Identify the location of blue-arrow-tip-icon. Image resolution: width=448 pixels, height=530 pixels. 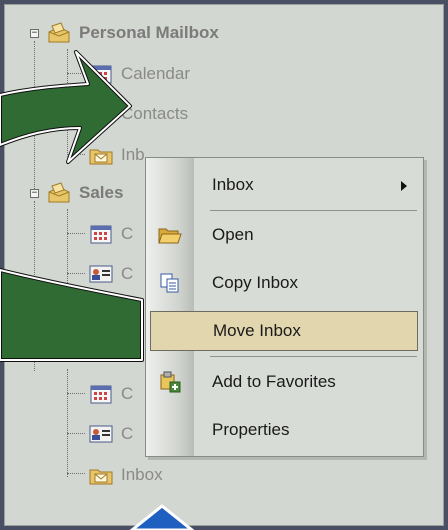
(162, 517).